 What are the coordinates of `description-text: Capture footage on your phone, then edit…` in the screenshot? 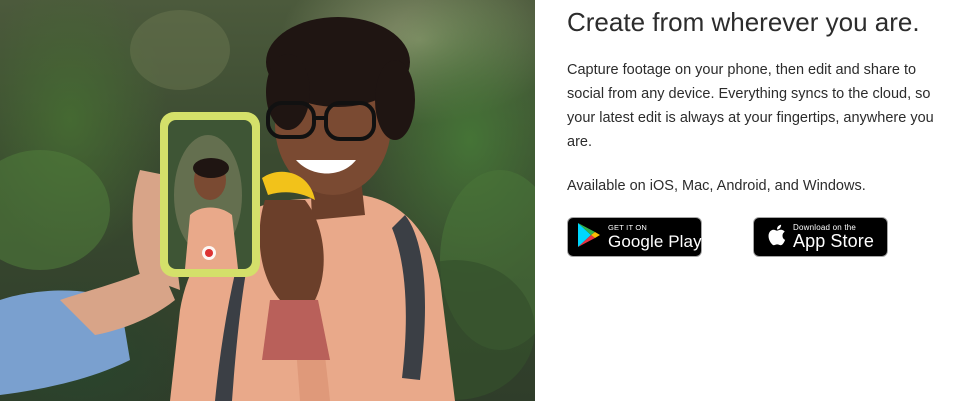 It's located at (750, 106).